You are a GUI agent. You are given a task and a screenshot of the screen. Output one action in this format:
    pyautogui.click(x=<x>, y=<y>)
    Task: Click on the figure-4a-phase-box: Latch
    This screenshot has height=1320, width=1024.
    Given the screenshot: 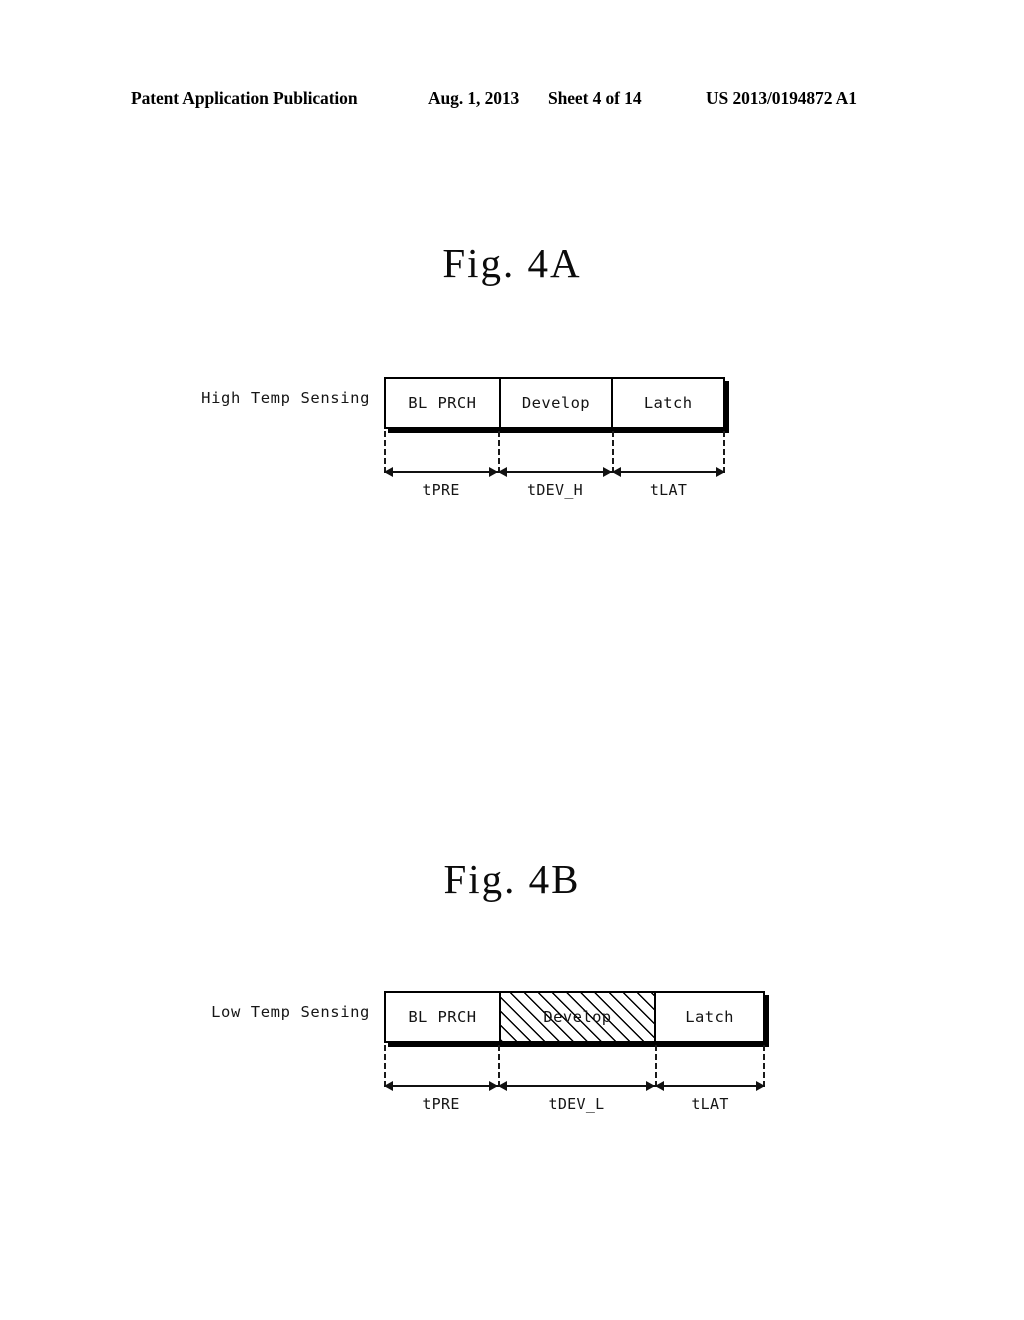 What is the action you would take?
    pyautogui.click(x=667, y=403)
    